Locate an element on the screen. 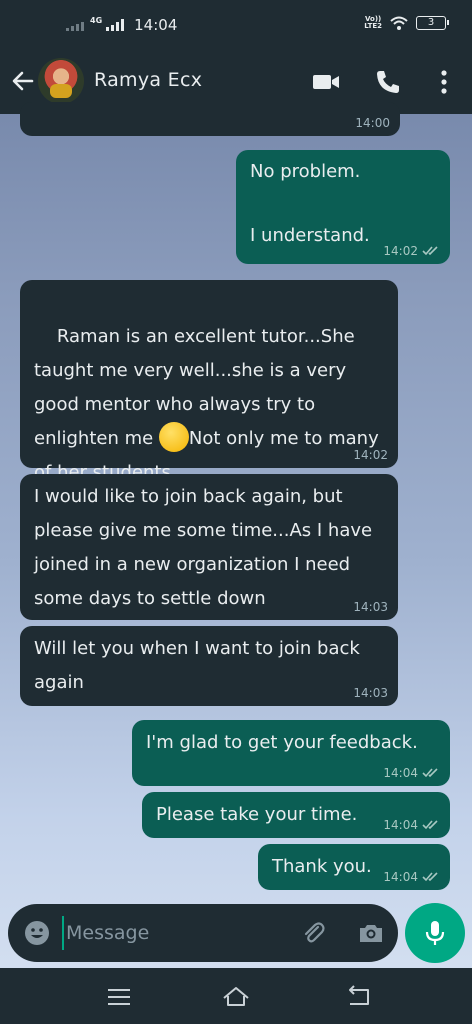 The width and height of the screenshot is (472, 1024). status-right: Vo)) LTE2 3 is located at coordinates (406, 22).